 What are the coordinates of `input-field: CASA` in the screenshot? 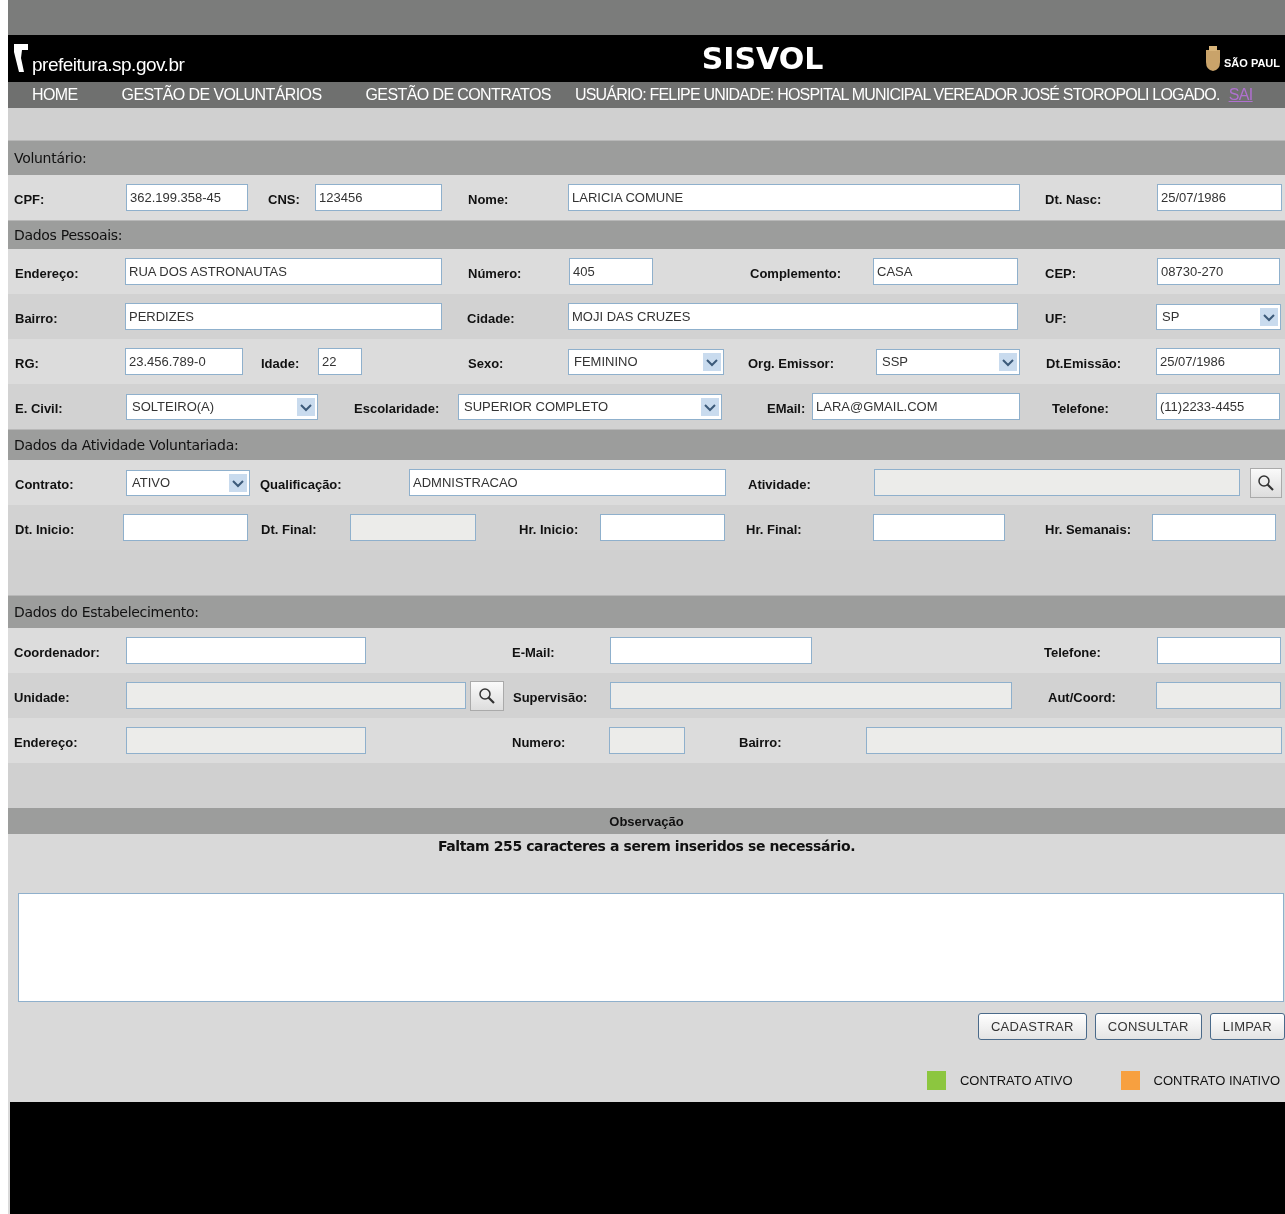 It's located at (945, 271).